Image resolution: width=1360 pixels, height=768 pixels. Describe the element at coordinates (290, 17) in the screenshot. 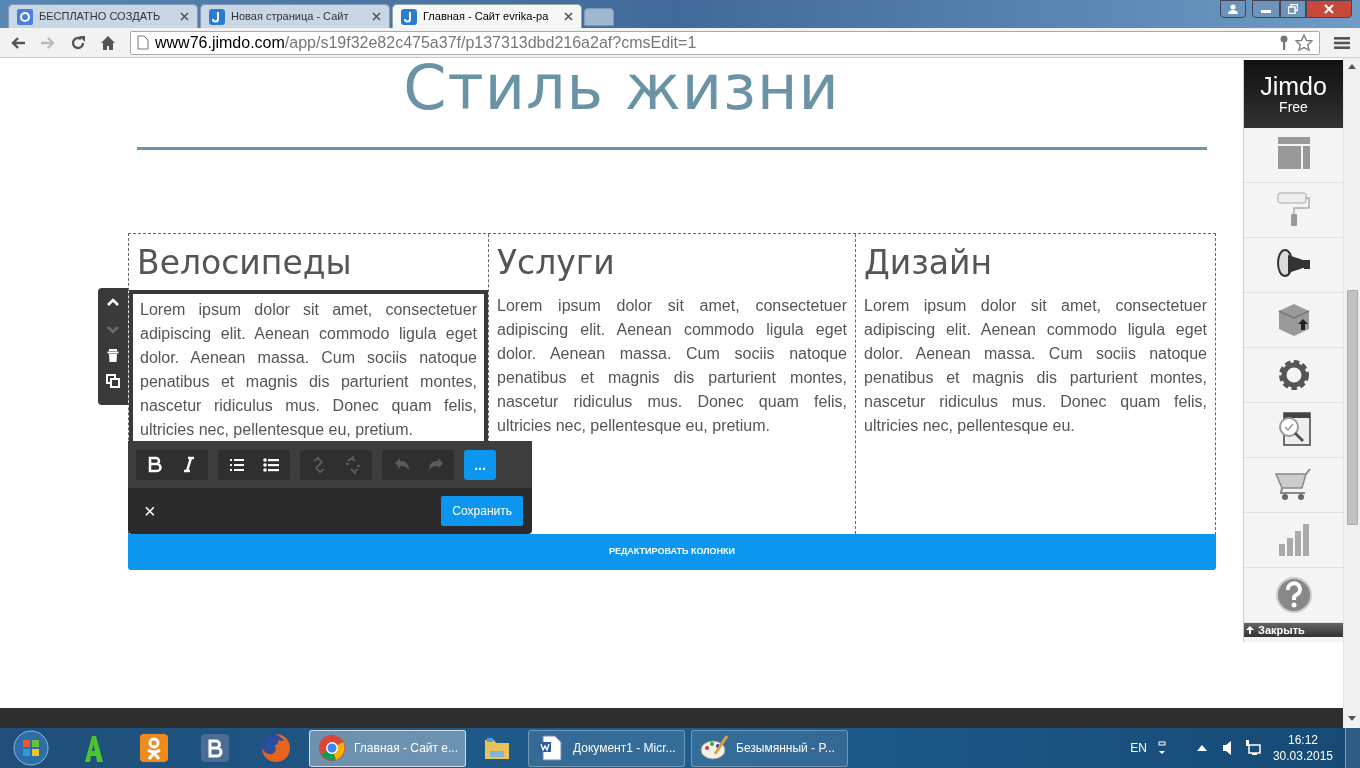

I see `tab-title: Новая страница - Сайт` at that location.